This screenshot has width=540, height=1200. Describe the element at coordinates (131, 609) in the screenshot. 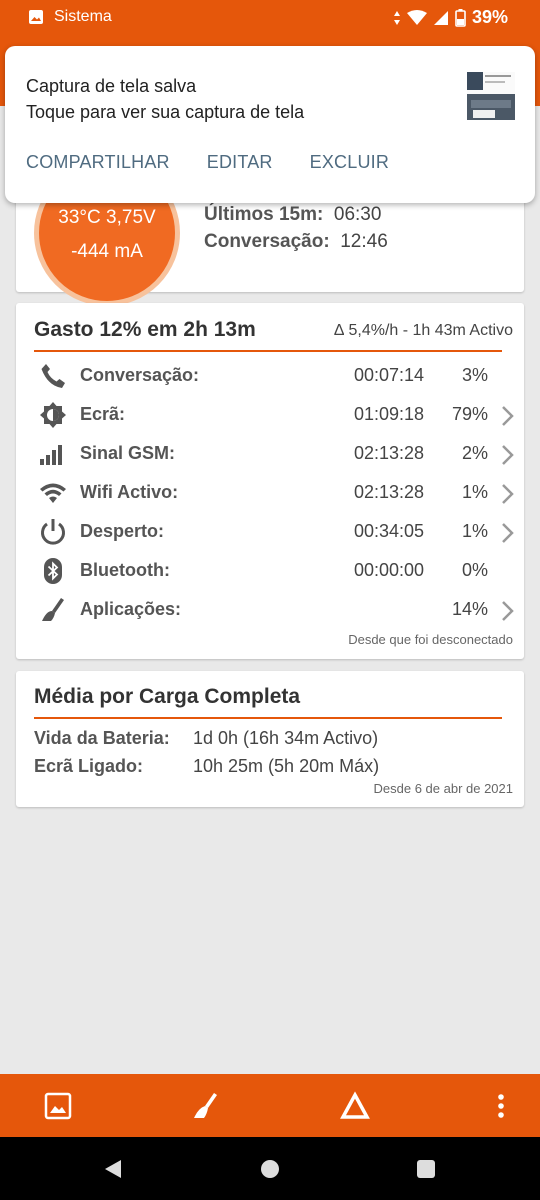

I see `usage-label: Aplicações:` at that location.